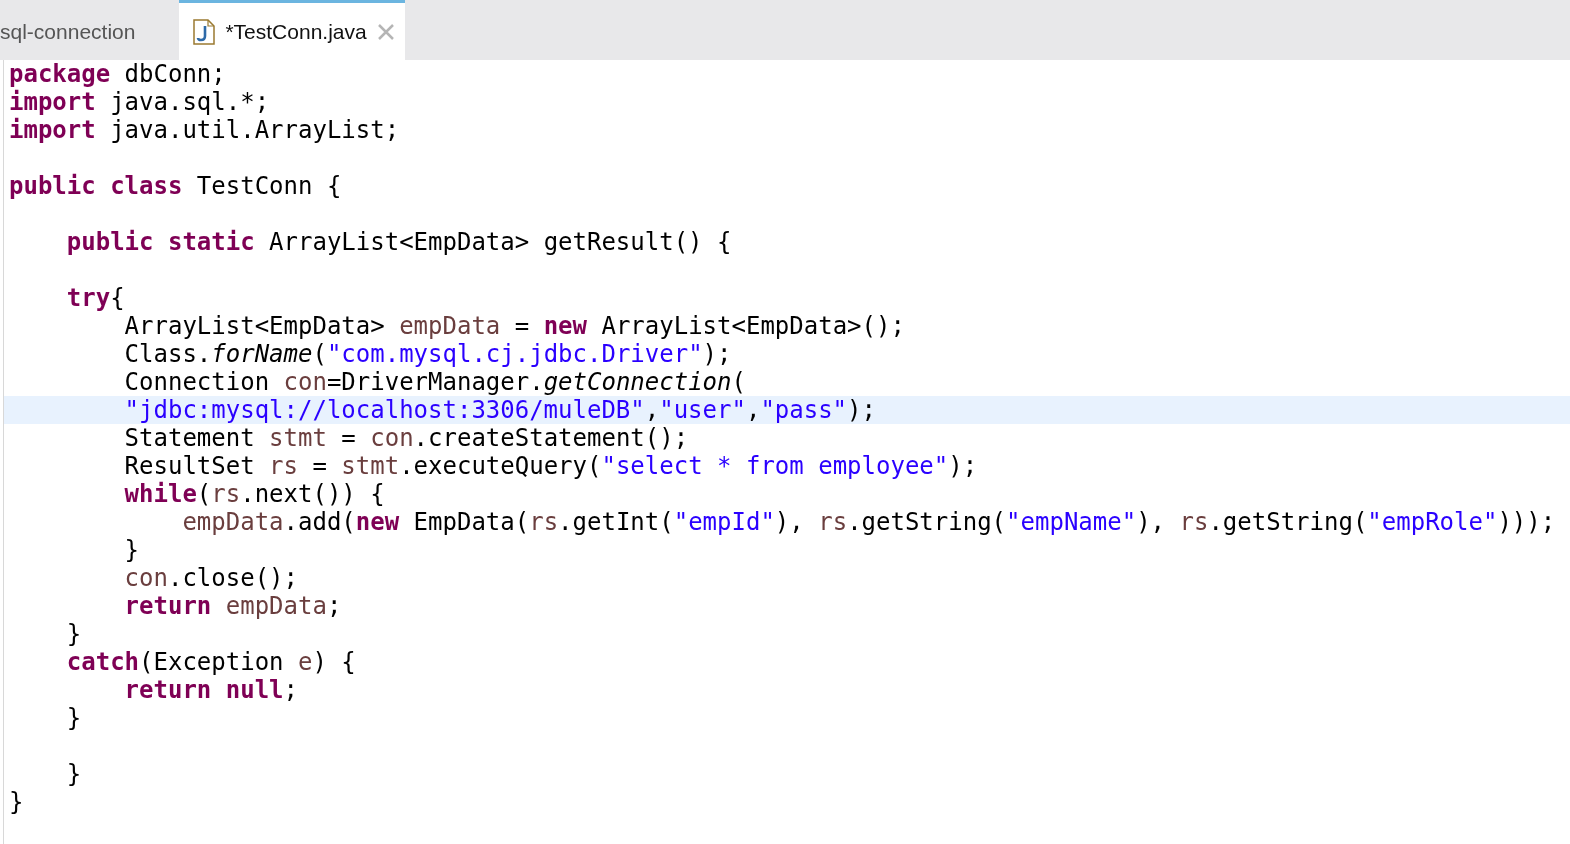 This screenshot has height=844, width=1570. Describe the element at coordinates (211, 662) in the screenshot. I see `code-line: catch(Exception e) {` at that location.